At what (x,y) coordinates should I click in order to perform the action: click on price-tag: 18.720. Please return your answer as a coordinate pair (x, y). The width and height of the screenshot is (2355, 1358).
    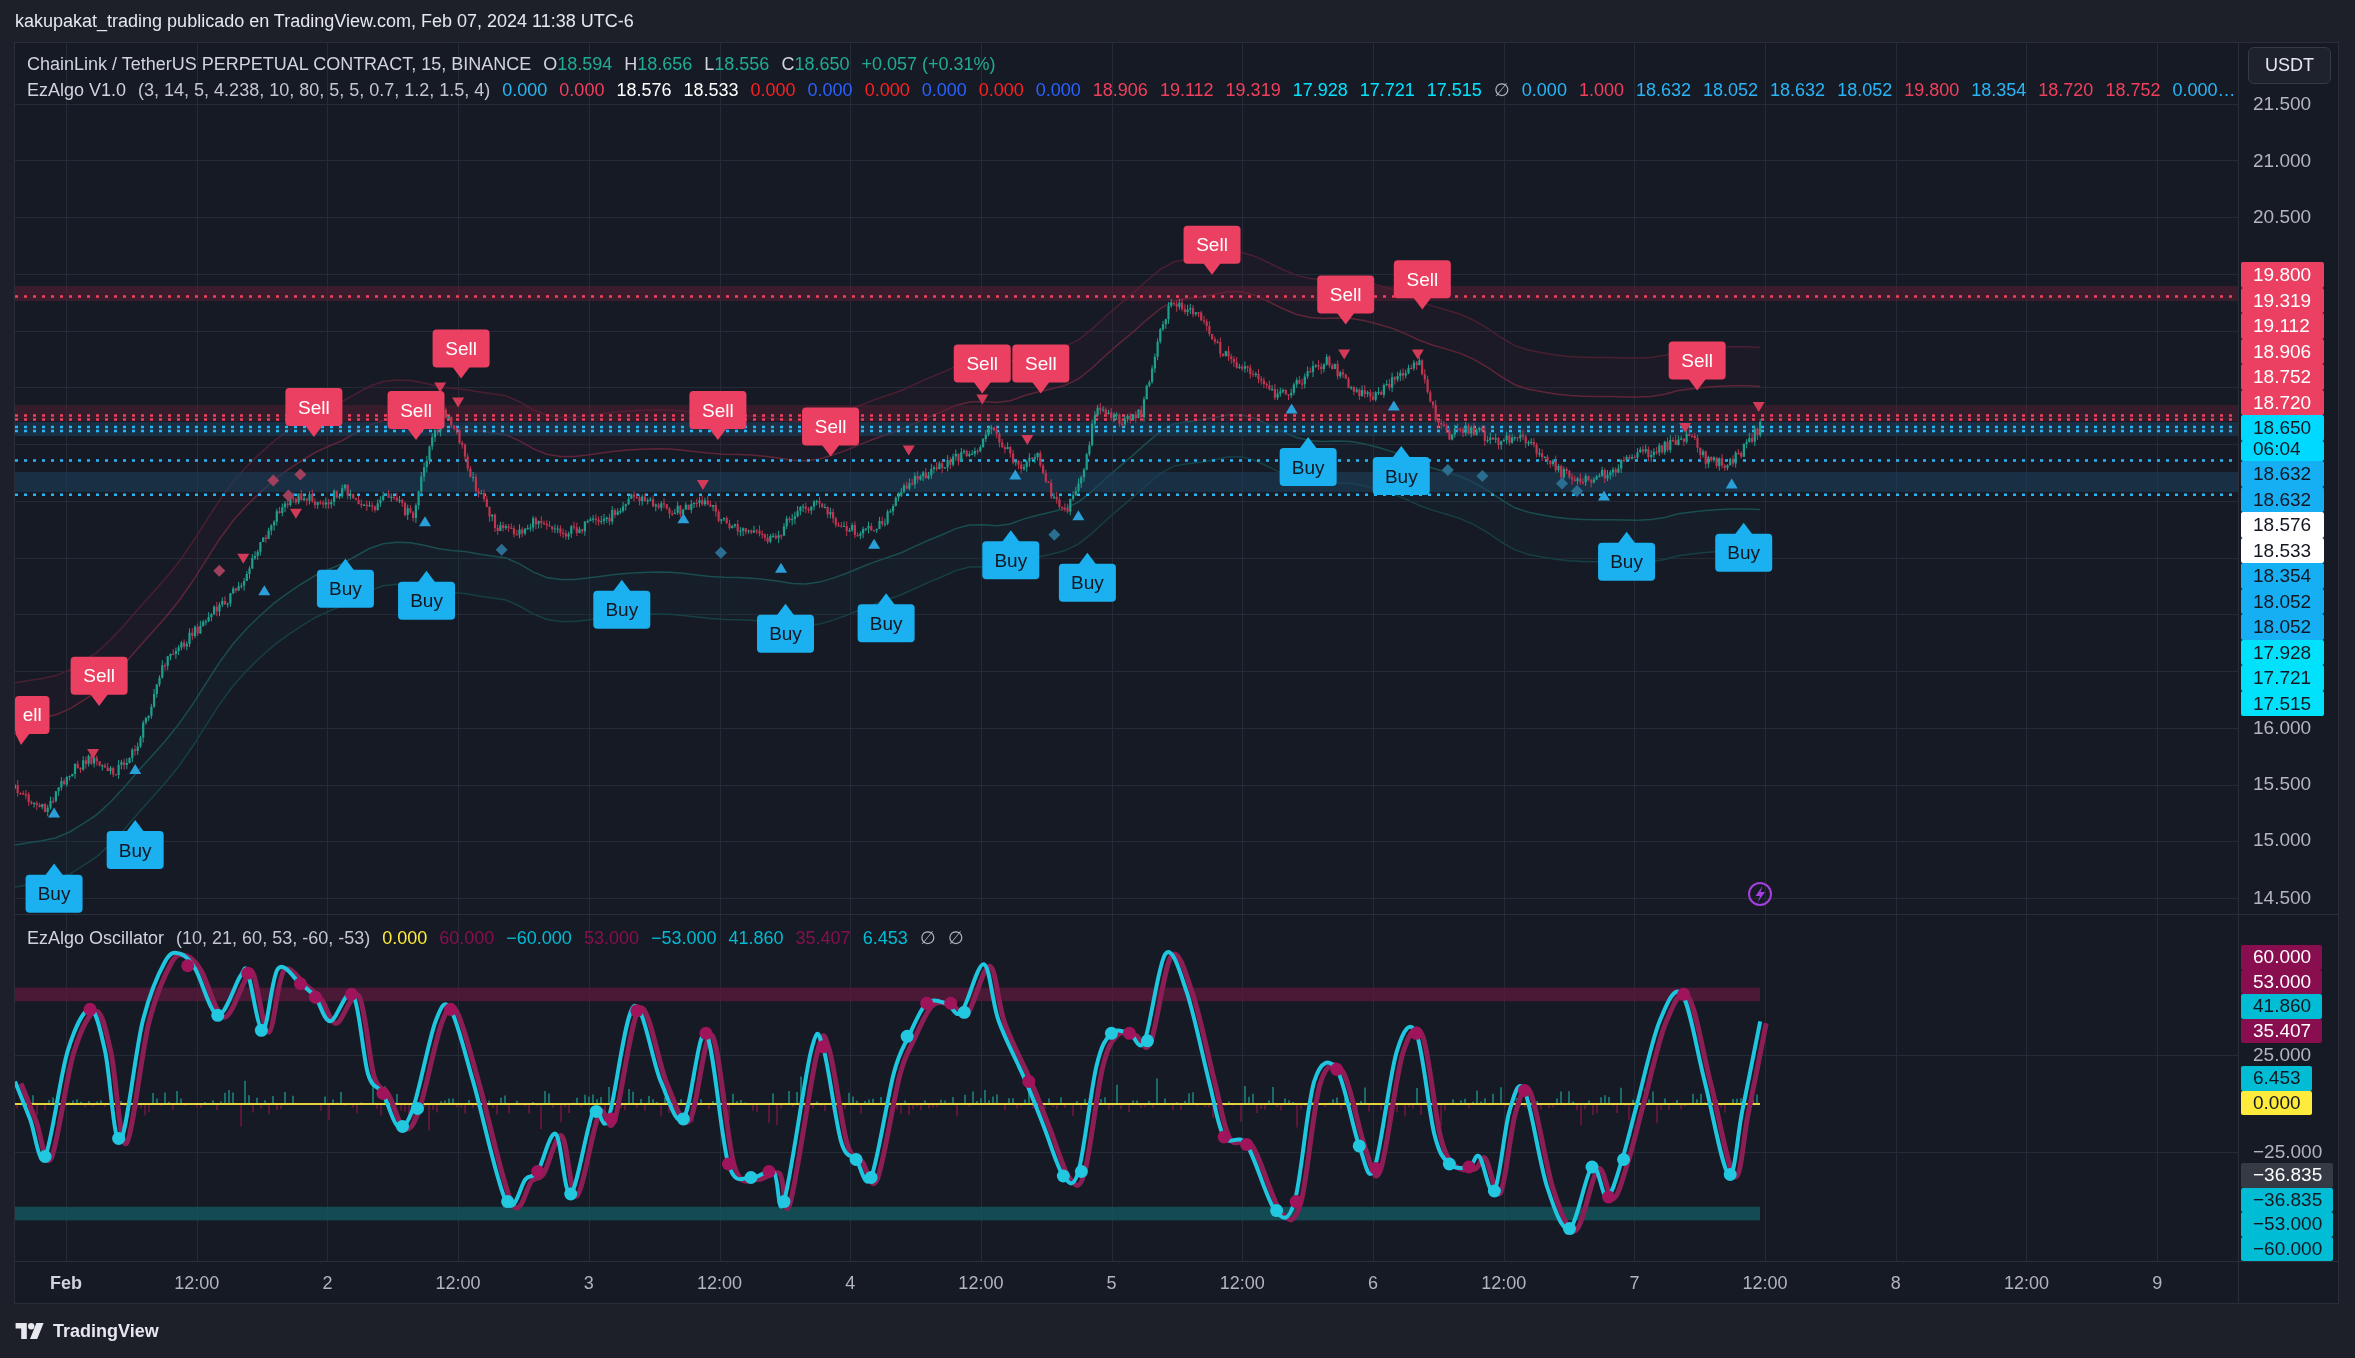
    Looking at the image, I should click on (2282, 402).